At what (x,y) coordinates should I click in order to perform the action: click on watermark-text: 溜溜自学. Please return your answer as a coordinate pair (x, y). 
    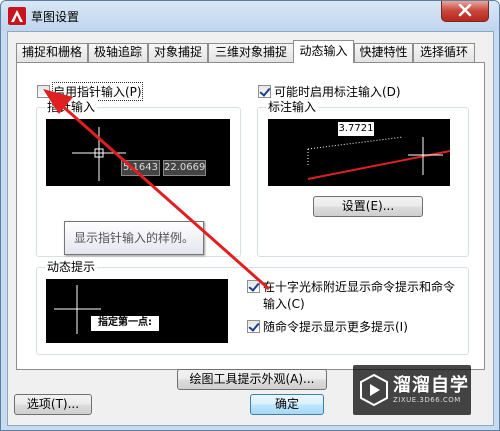
    Looking at the image, I should click on (431, 385).